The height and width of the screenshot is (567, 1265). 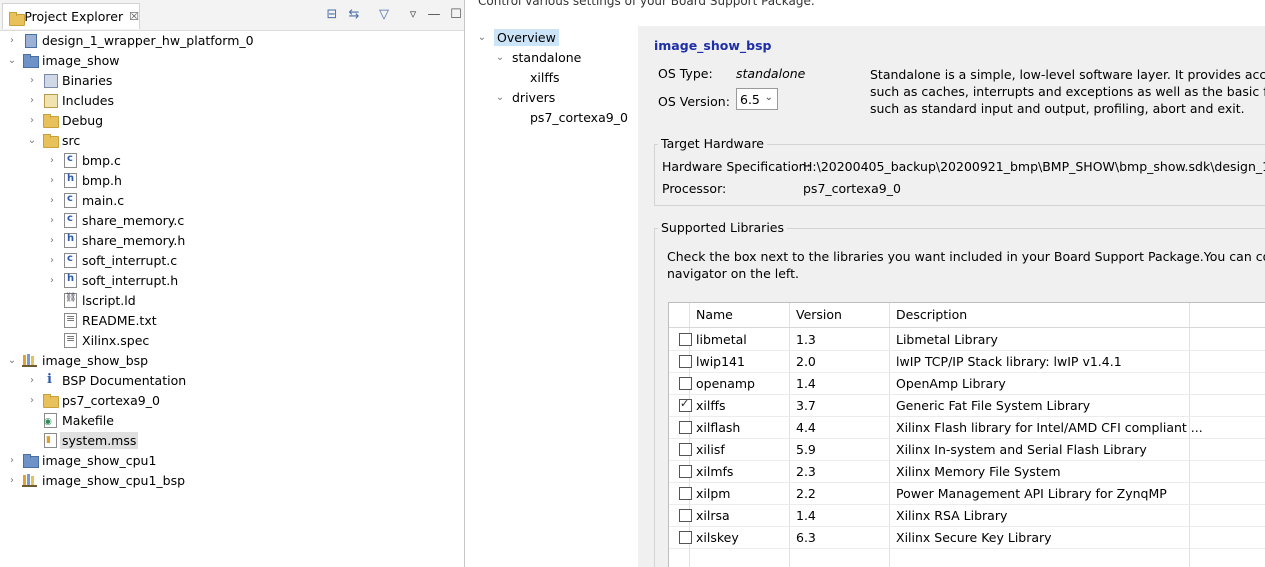 What do you see at coordinates (806, 427) in the screenshot?
I see `library-version: 4.4` at bounding box center [806, 427].